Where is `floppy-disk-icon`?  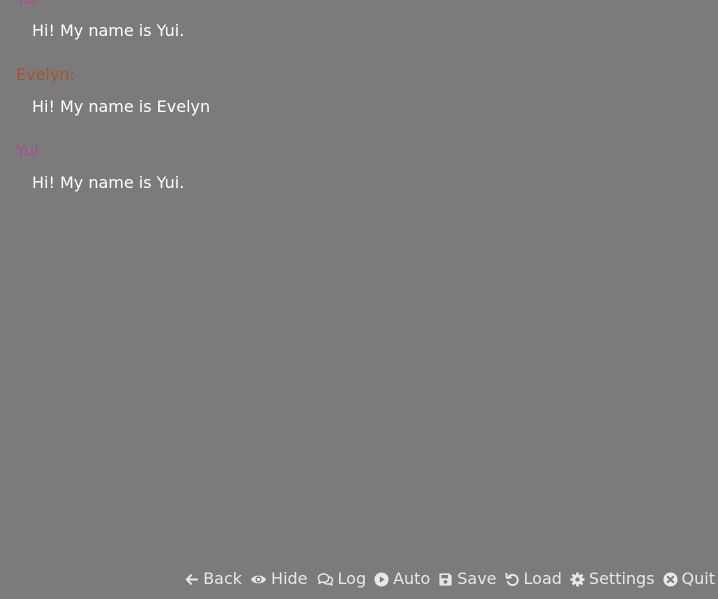 floppy-disk-icon is located at coordinates (445, 579).